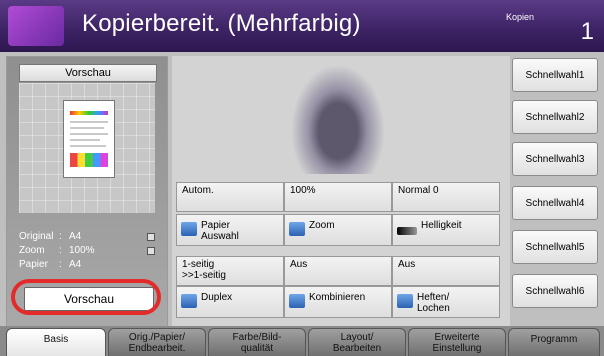  Describe the element at coordinates (587, 31) in the screenshot. I see `copies-value: 1` at that location.